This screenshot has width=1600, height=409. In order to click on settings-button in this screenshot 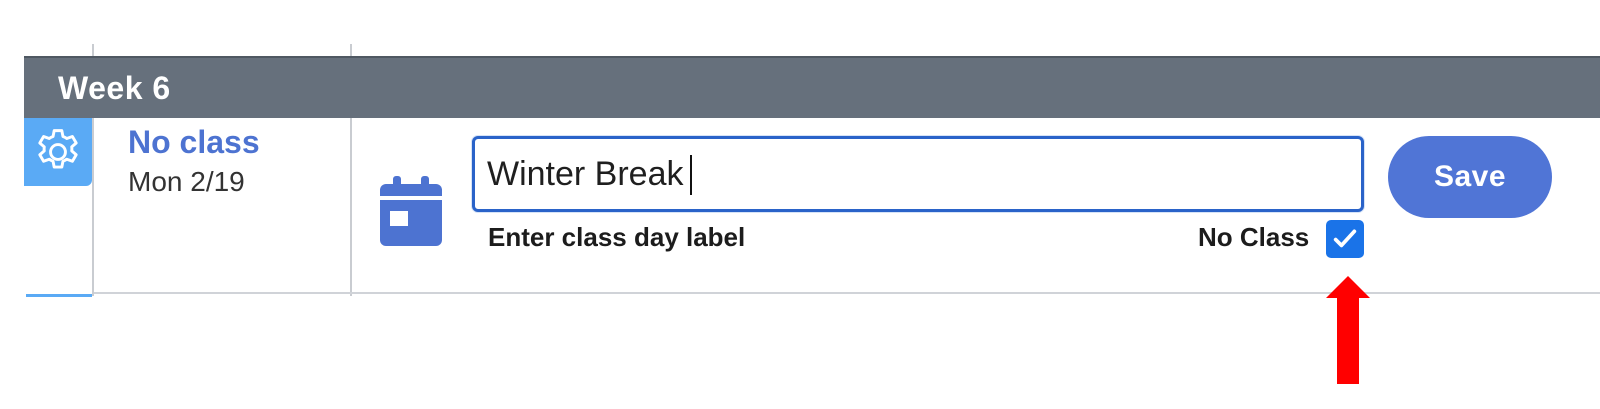, I will do `click(58, 152)`.